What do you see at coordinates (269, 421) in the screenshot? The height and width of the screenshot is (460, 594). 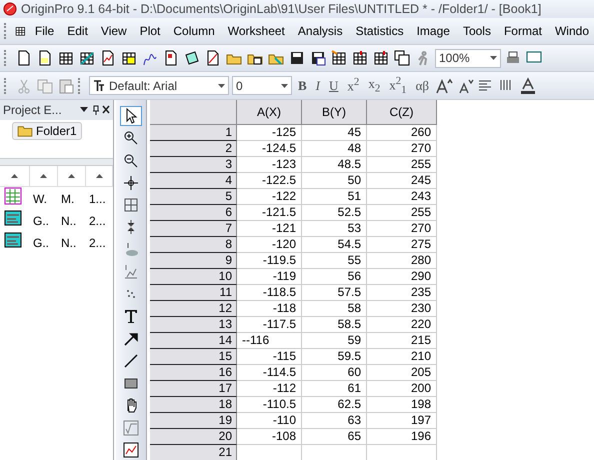 I see `table-cell: -110` at bounding box center [269, 421].